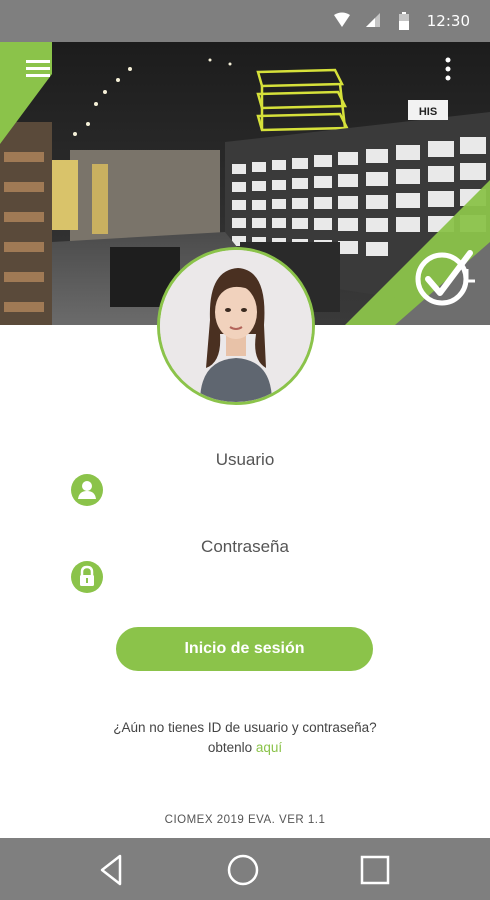 Image resolution: width=490 pixels, height=900 pixels. I want to click on help-prefix: obtenlo, so click(230, 747).